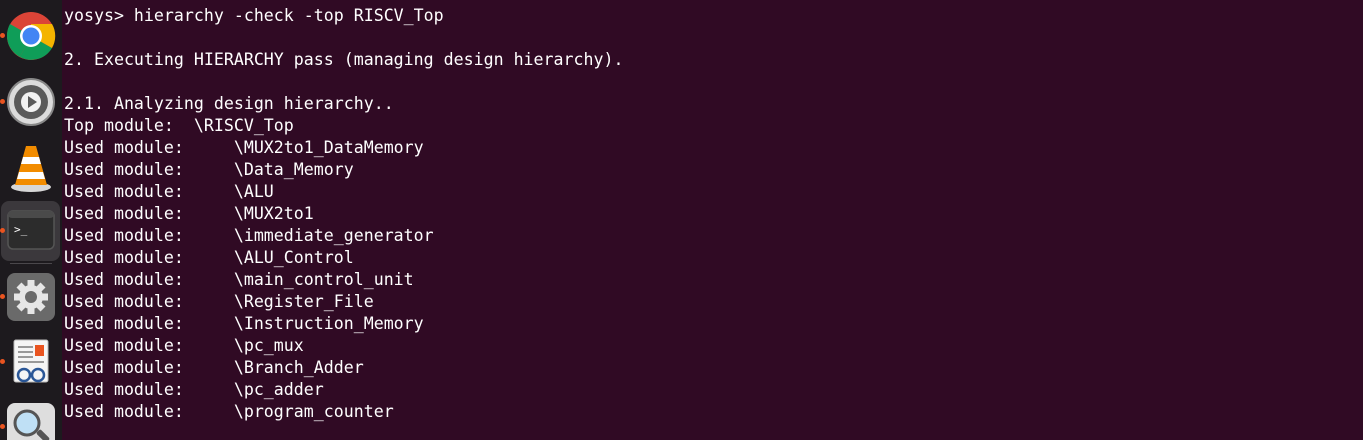 The width and height of the screenshot is (1363, 440). I want to click on dock-item-music-player, so click(31, 103).